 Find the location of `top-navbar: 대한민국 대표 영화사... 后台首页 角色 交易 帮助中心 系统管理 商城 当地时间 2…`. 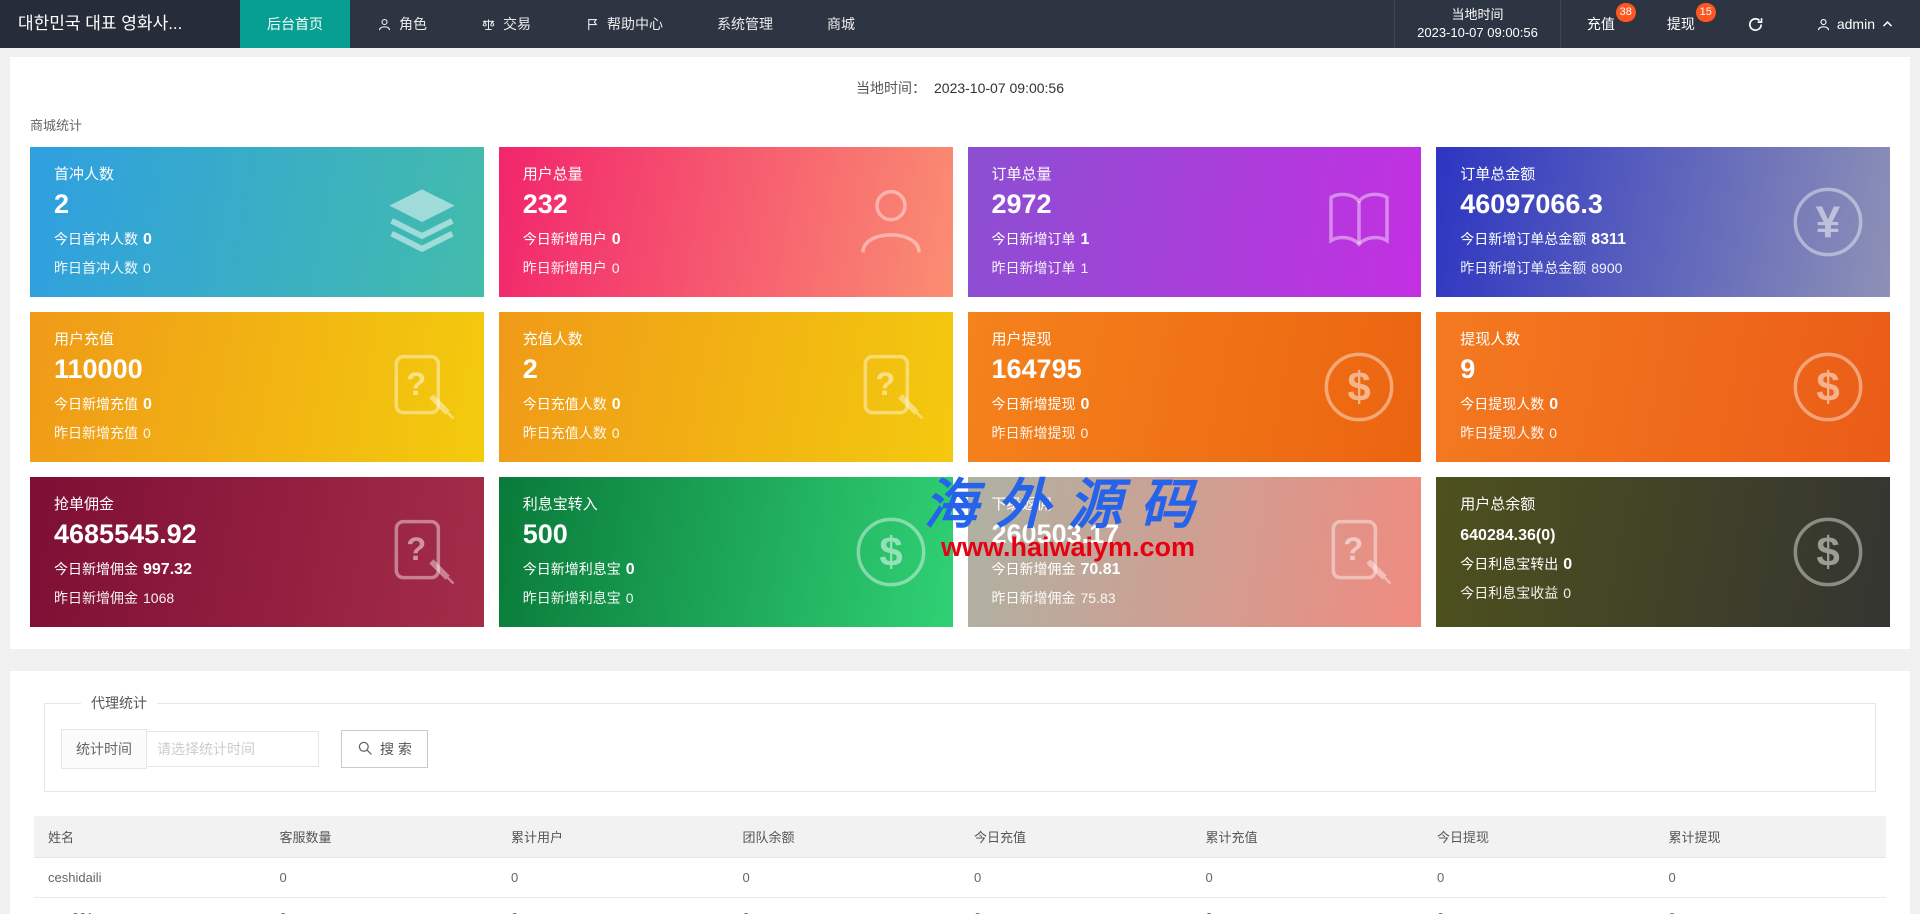

top-navbar: 대한민국 대표 영화사... 后台首页 角色 交易 帮助中心 系统管理 商城 当地时间 2… is located at coordinates (960, 24).